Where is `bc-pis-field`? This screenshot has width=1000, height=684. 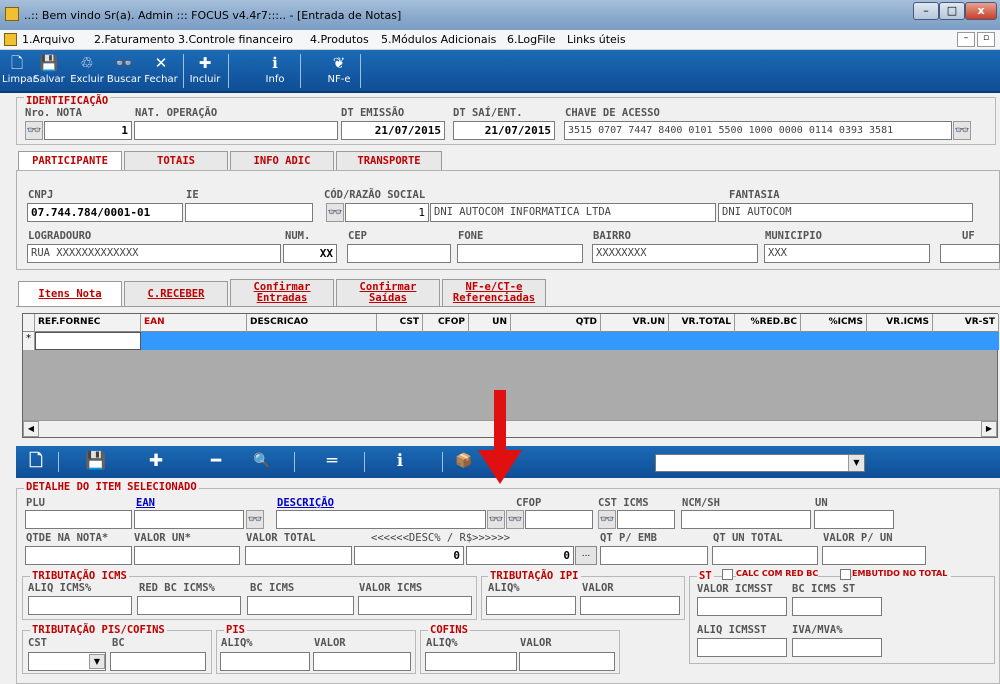
bc-pis-field is located at coordinates (158, 661).